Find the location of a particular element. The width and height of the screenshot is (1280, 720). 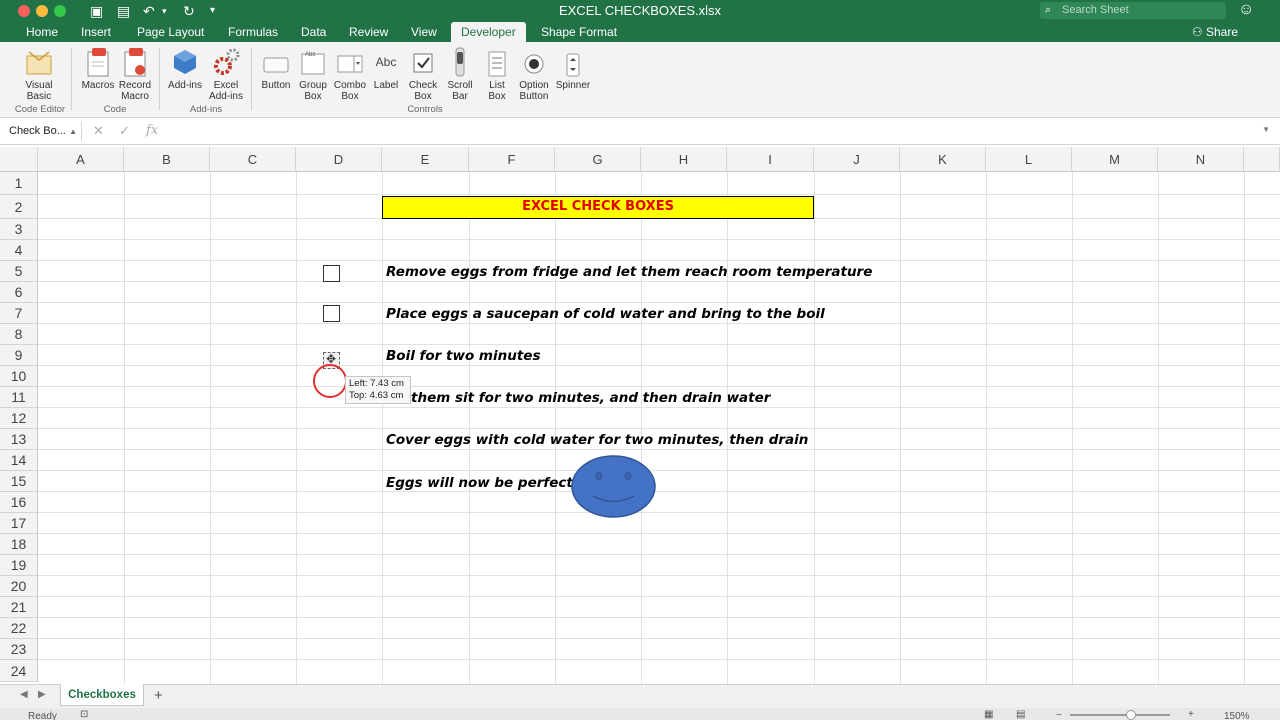

column-header-n: N is located at coordinates (1201, 159).